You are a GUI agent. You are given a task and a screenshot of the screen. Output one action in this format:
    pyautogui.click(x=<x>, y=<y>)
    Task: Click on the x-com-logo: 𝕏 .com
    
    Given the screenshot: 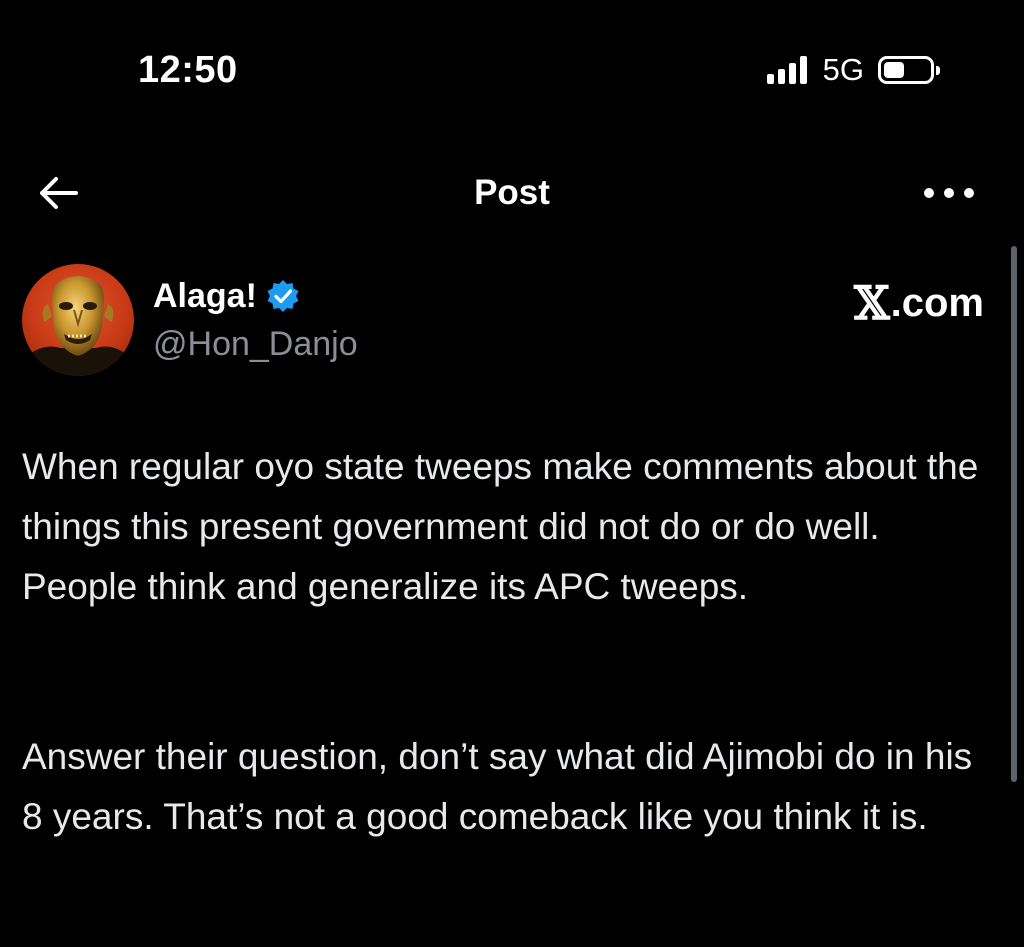 What is the action you would take?
    pyautogui.click(x=919, y=303)
    